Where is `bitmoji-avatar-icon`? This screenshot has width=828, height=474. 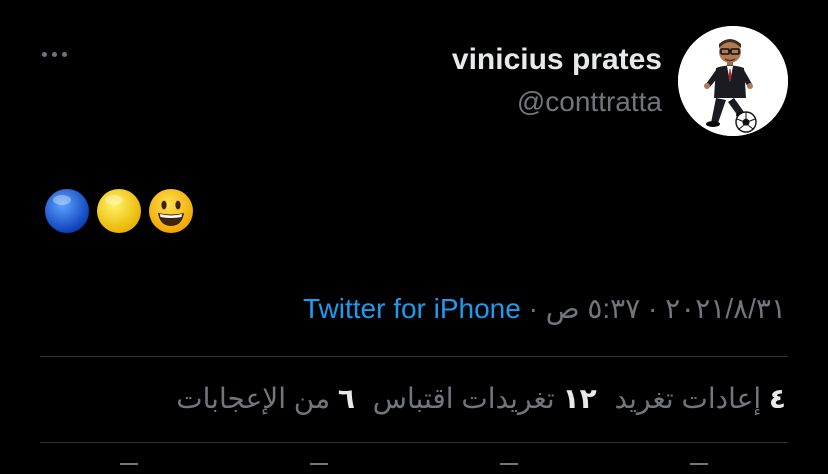
bitmoji-avatar-icon is located at coordinates (733, 81).